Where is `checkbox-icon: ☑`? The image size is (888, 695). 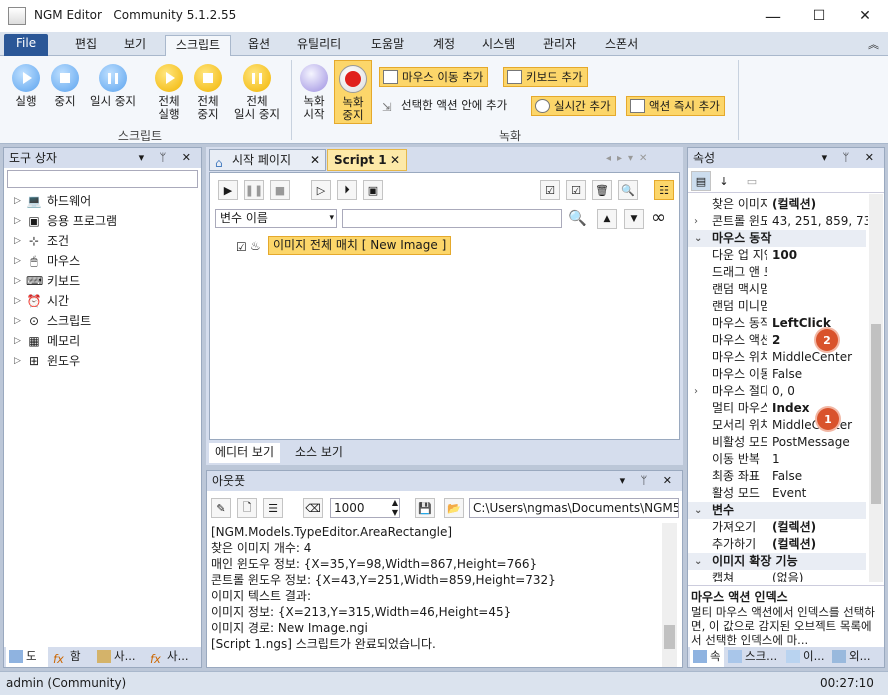
checkbox-icon: ☑ is located at coordinates (241, 247).